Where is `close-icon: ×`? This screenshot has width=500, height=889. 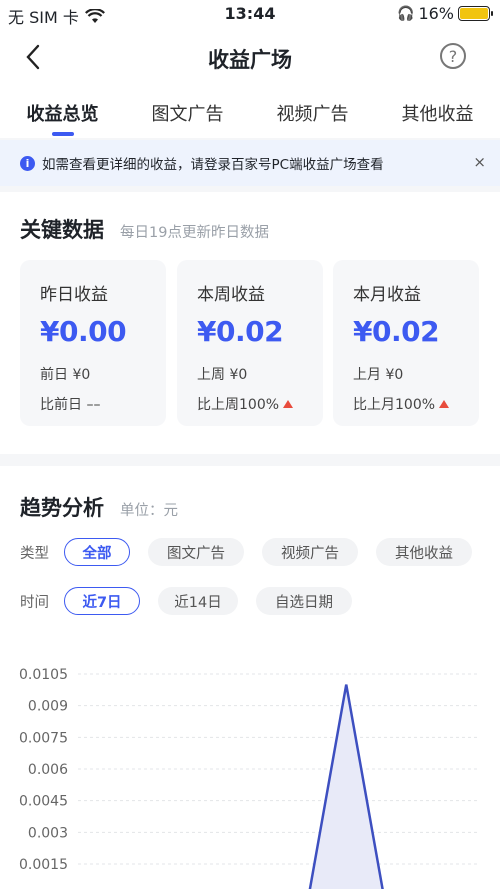
close-icon: × is located at coordinates (479, 162).